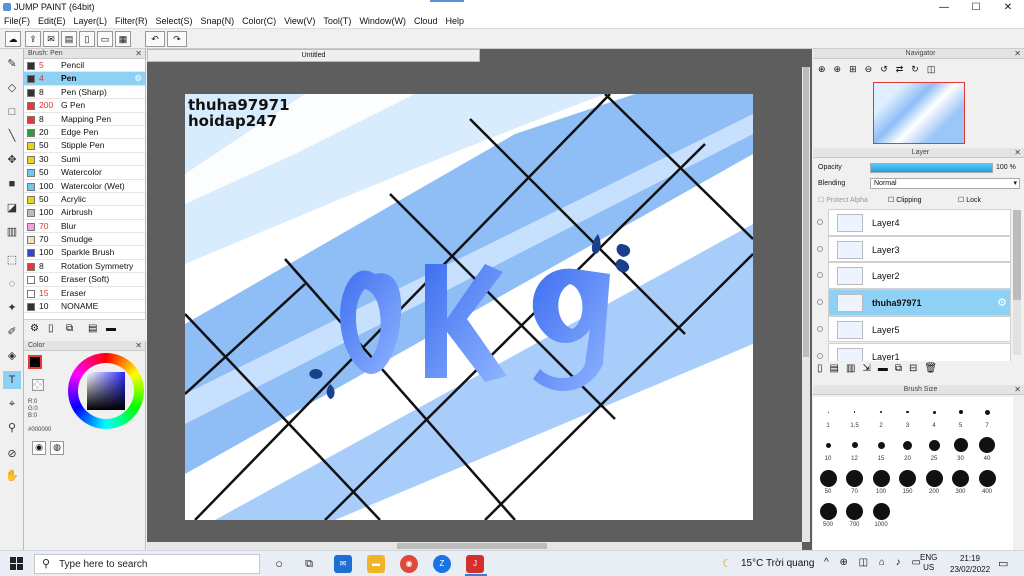  Describe the element at coordinates (259, 20) in the screenshot. I see `menu-color: Color(C)` at that location.